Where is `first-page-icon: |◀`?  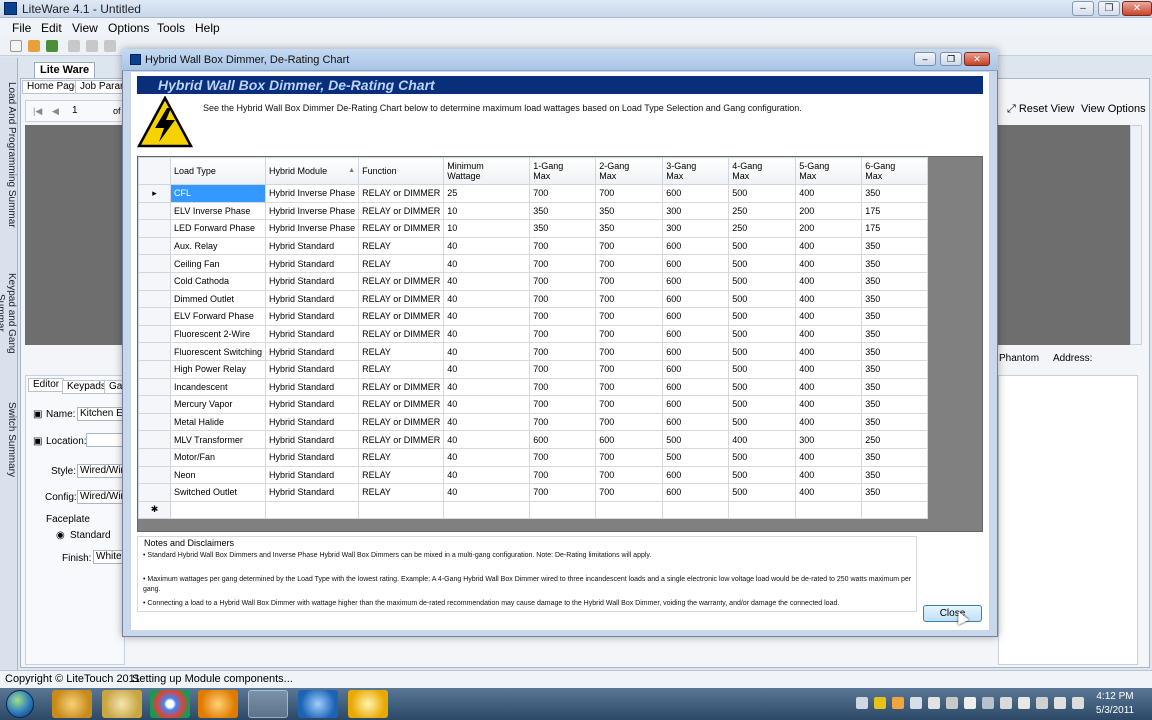 first-page-icon: |◀ is located at coordinates (37, 111).